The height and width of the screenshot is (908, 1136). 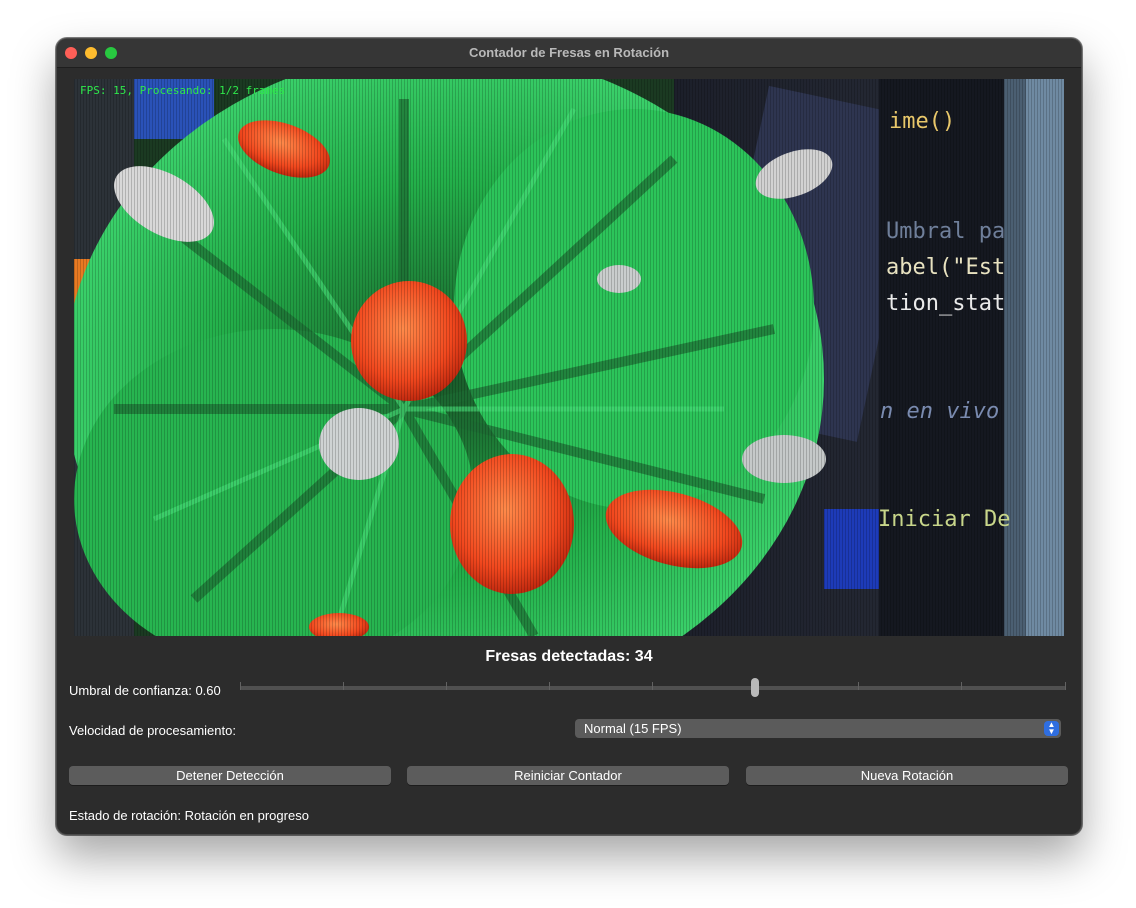 I want to click on title-bar: Contador de Fresas en Rotación, so click(x=569, y=53).